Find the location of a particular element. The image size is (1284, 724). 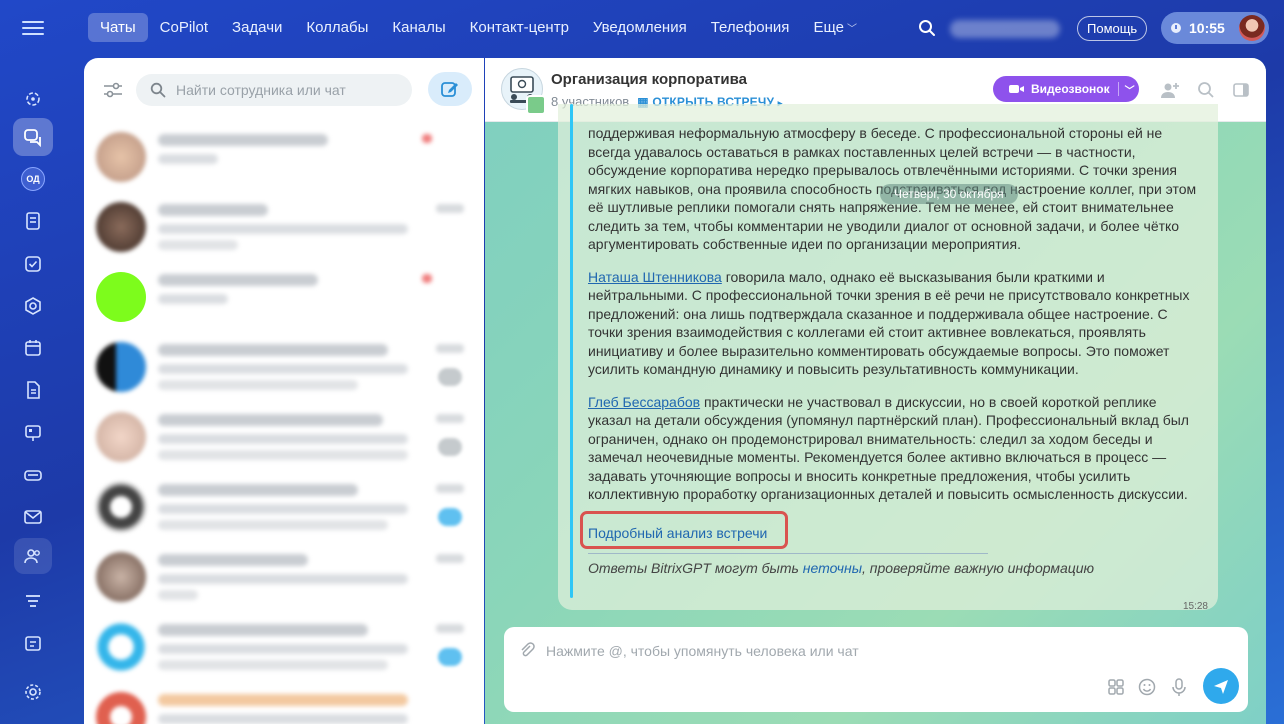

chat-search-placeholder: Найти сотрудника или чат is located at coordinates (261, 90).